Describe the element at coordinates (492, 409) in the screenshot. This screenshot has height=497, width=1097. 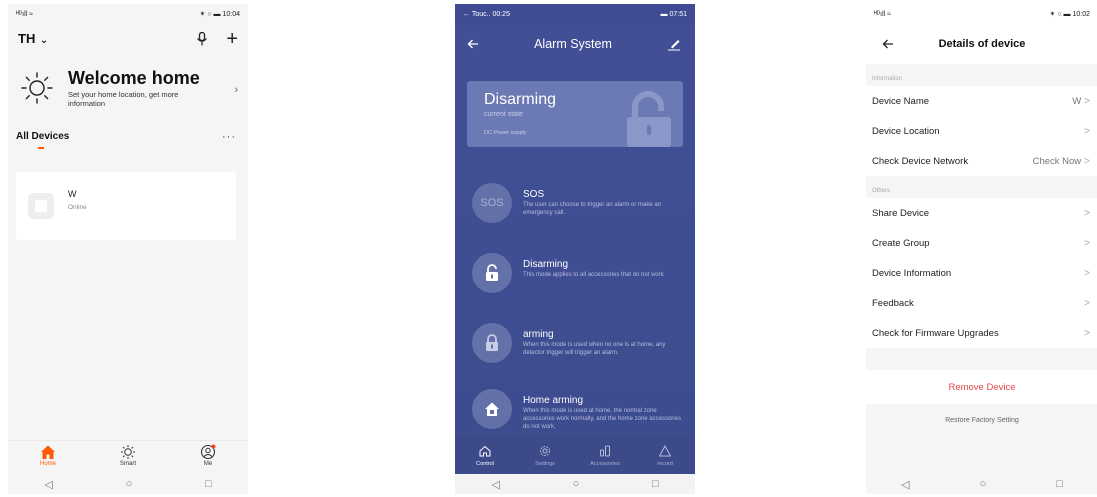
I see `home-lock-icon` at that location.